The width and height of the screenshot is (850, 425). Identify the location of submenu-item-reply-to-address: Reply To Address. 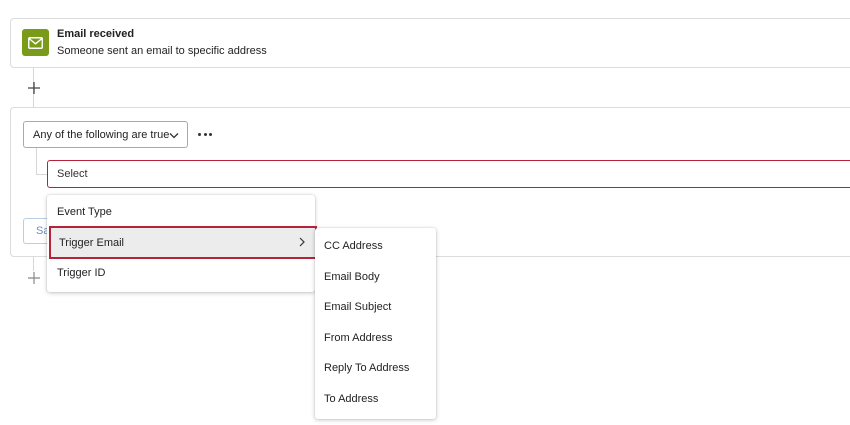
(375, 368).